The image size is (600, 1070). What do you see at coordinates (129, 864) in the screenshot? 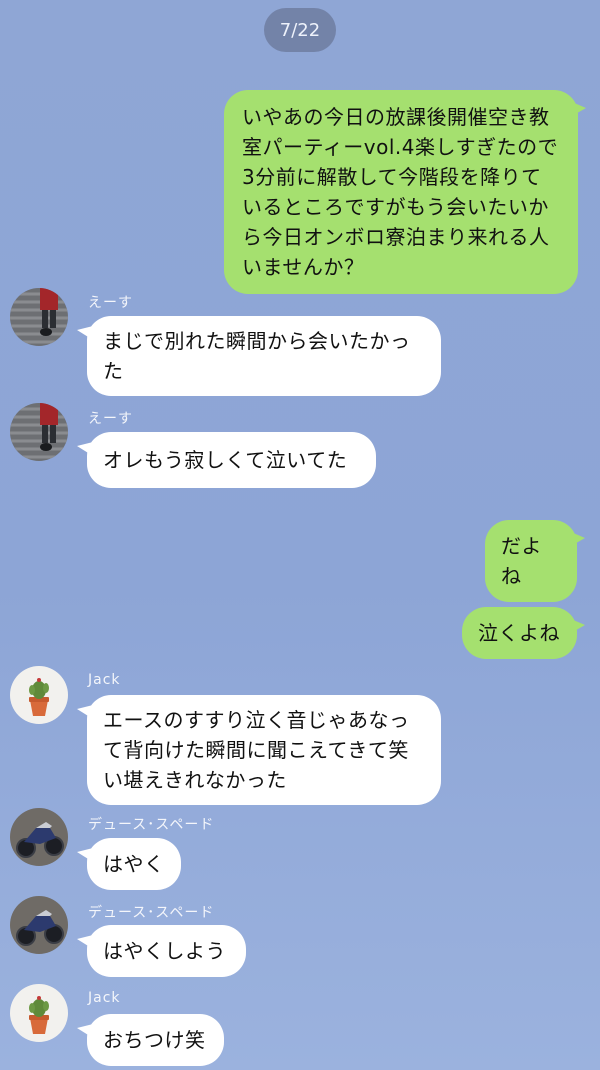
I see `message-bubble-incoming: はやく` at bounding box center [129, 864].